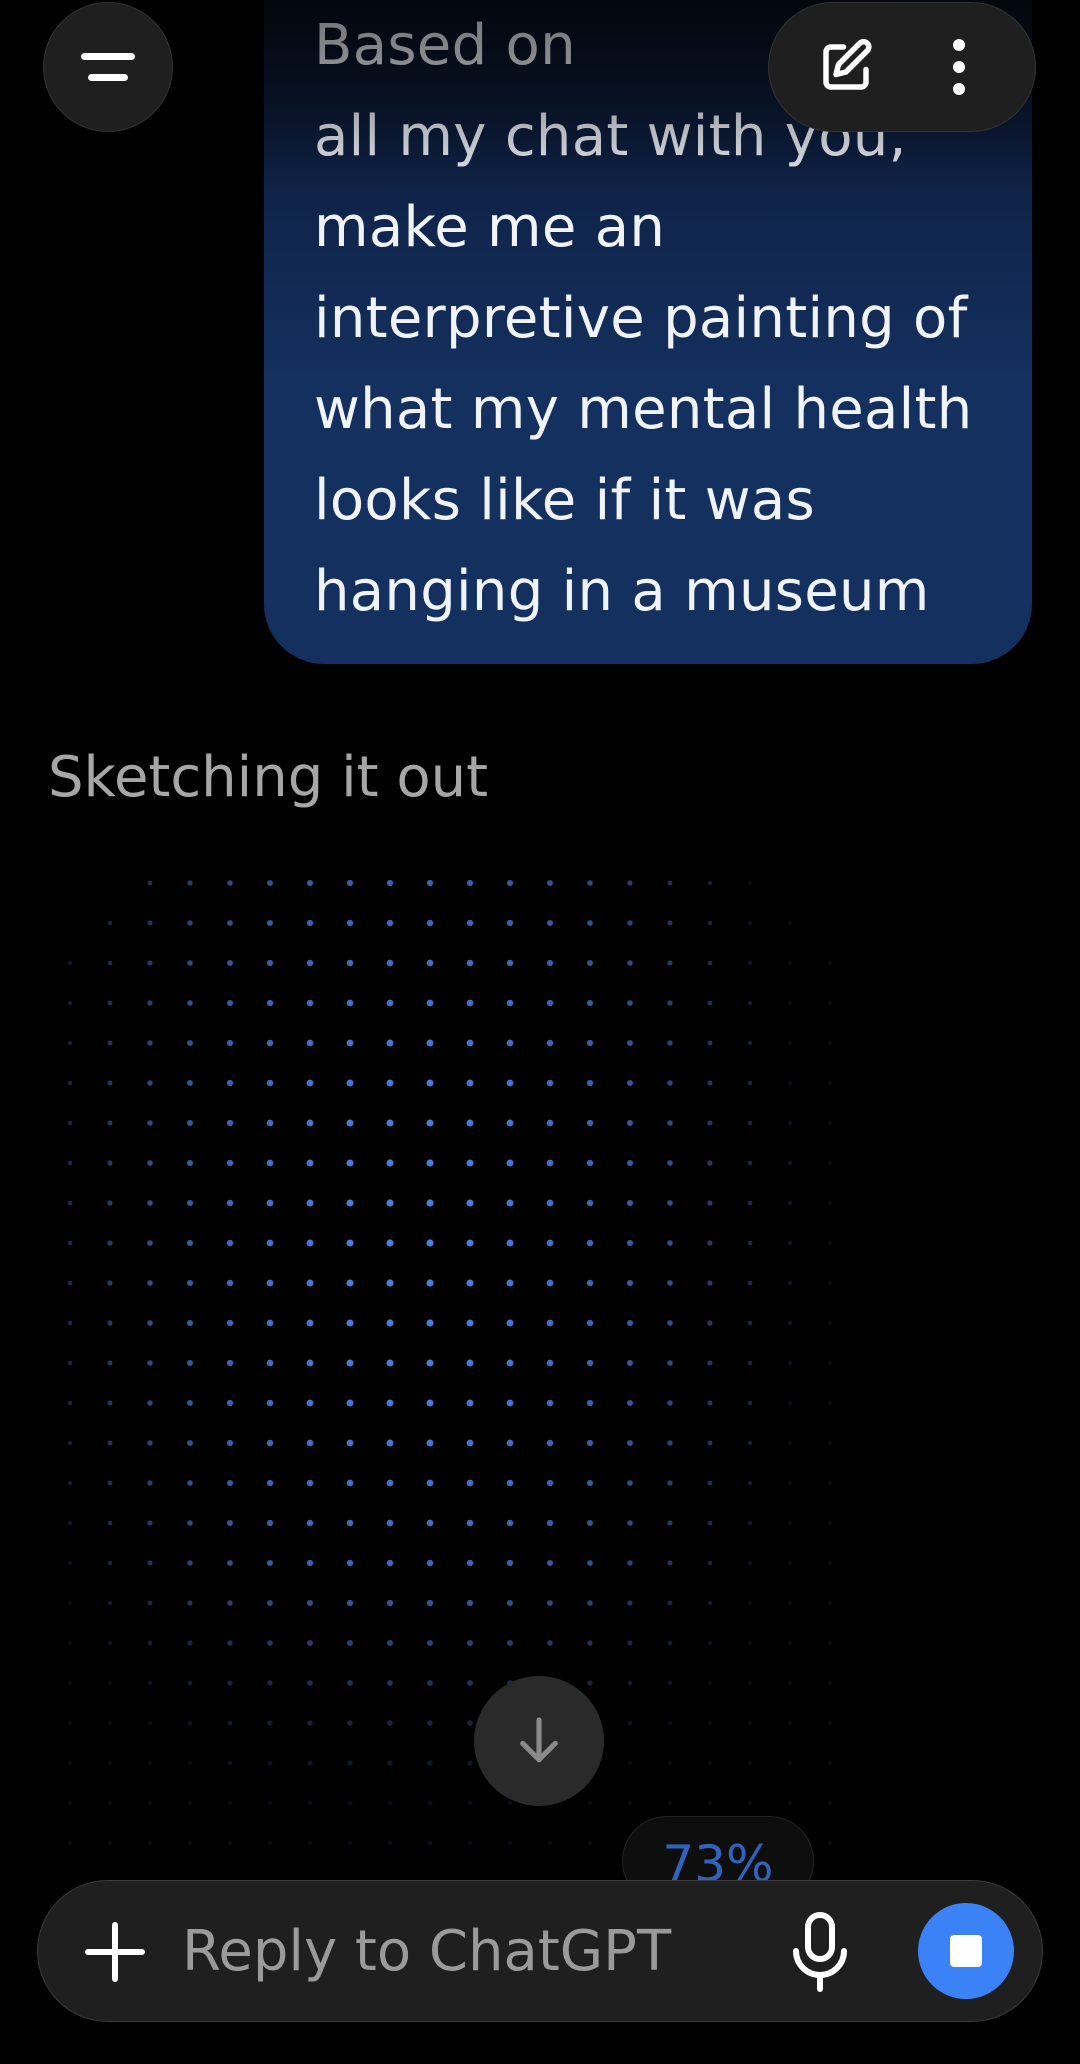  I want to click on arrow-down-icon, so click(539, 1740).